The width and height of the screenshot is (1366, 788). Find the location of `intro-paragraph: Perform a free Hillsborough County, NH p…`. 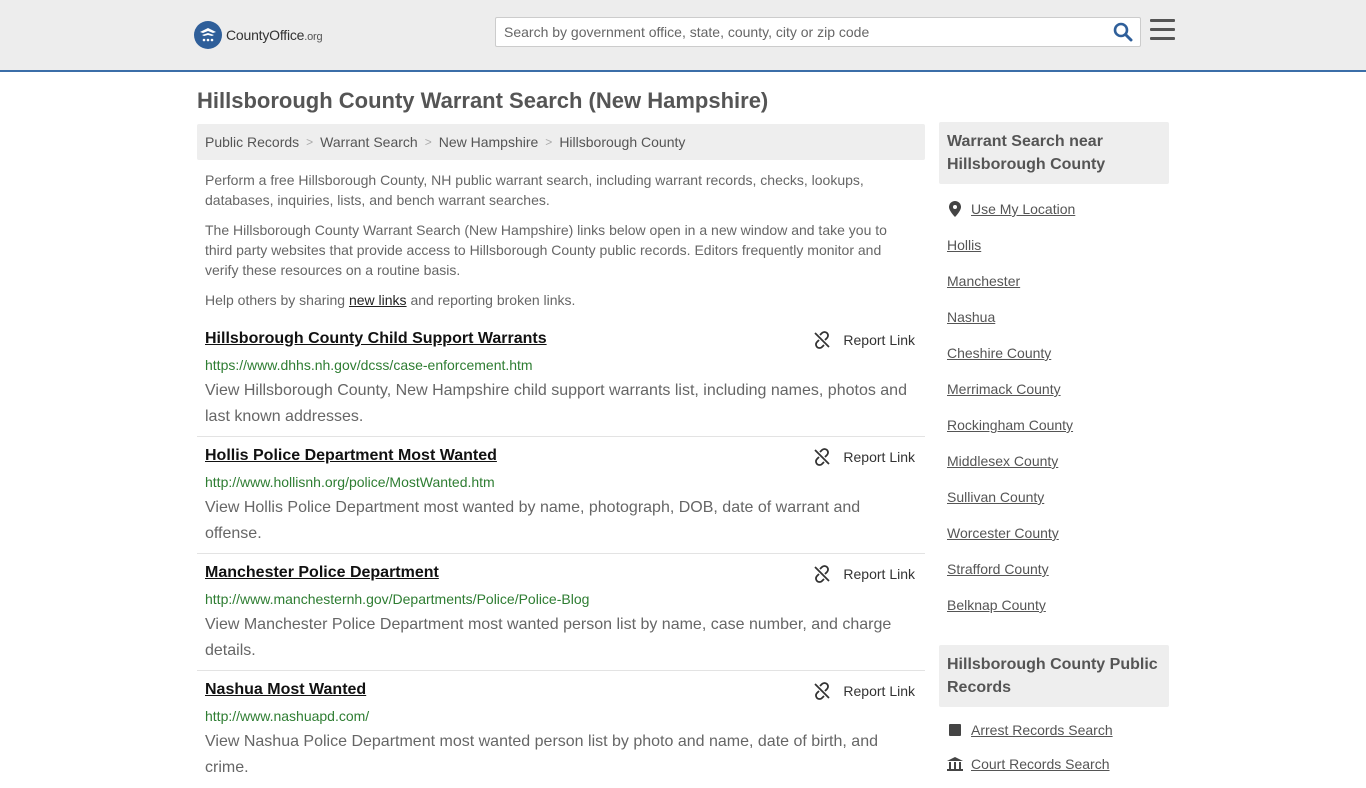

intro-paragraph: Perform a free Hillsborough County, NH p… is located at coordinates (534, 190).